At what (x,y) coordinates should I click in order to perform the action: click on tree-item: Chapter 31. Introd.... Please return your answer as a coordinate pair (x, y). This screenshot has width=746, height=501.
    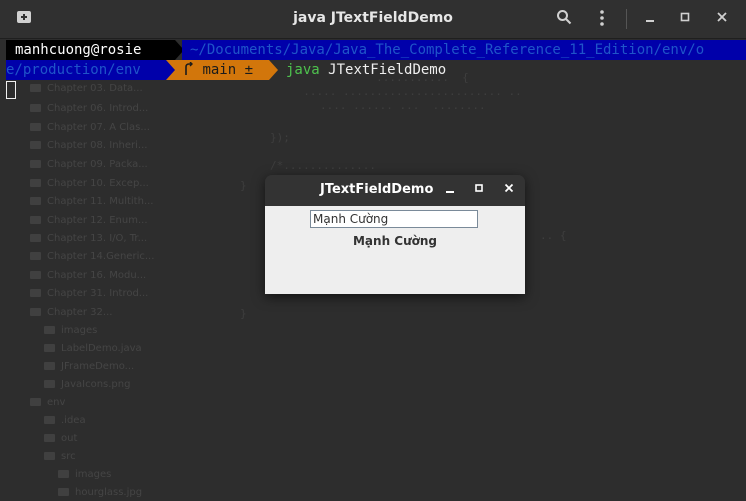
    Looking at the image, I should click on (89, 296).